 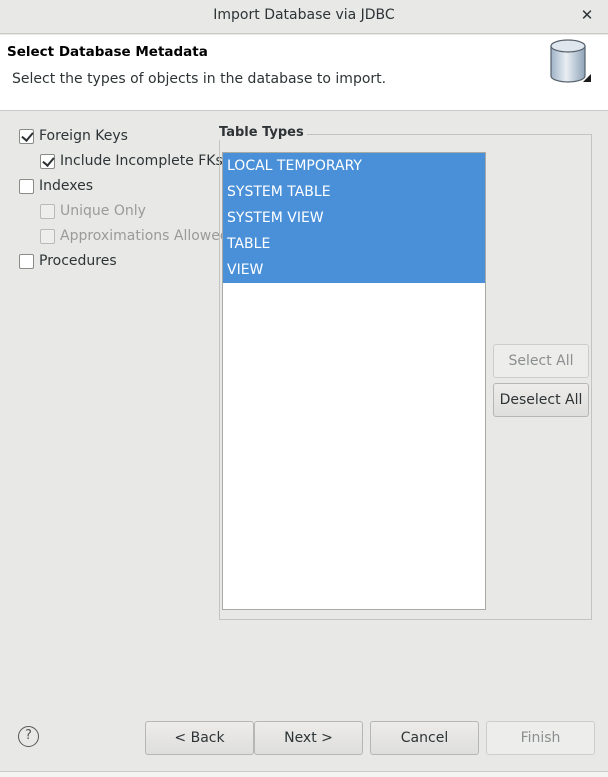 What do you see at coordinates (28, 736) in the screenshot?
I see `help-icon: ?` at bounding box center [28, 736].